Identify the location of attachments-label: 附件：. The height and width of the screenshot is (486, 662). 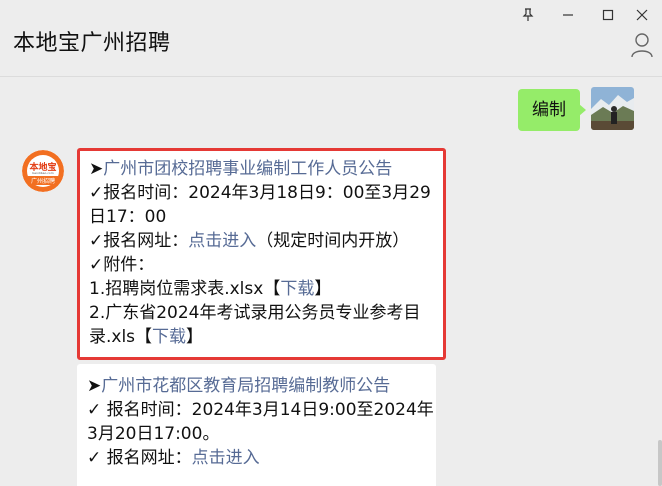
(129, 265).